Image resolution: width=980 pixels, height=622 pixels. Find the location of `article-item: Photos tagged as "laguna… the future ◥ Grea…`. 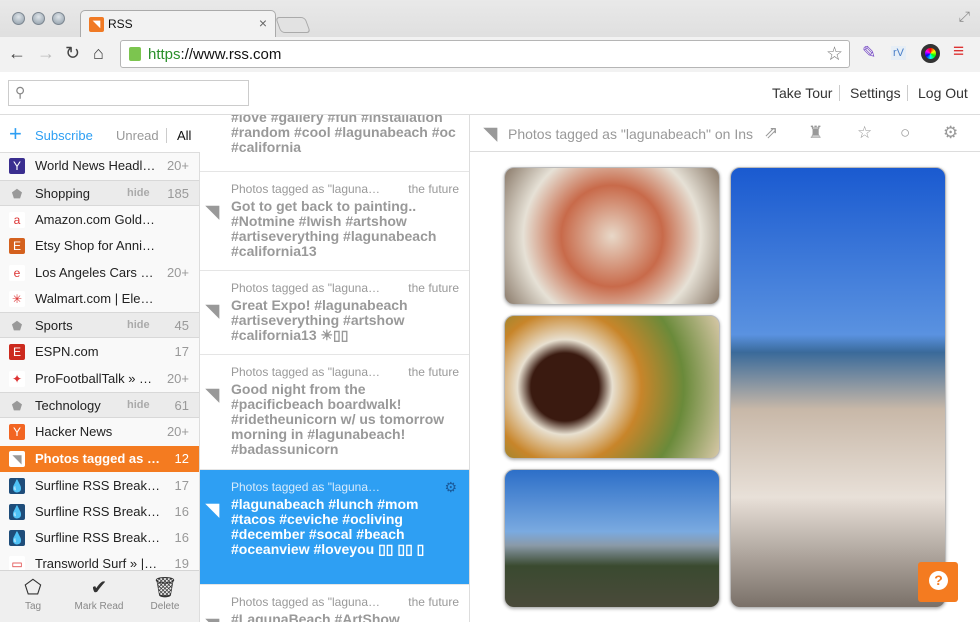

article-item: Photos tagged as "laguna… the future ◥ Grea… is located at coordinates (334, 313).